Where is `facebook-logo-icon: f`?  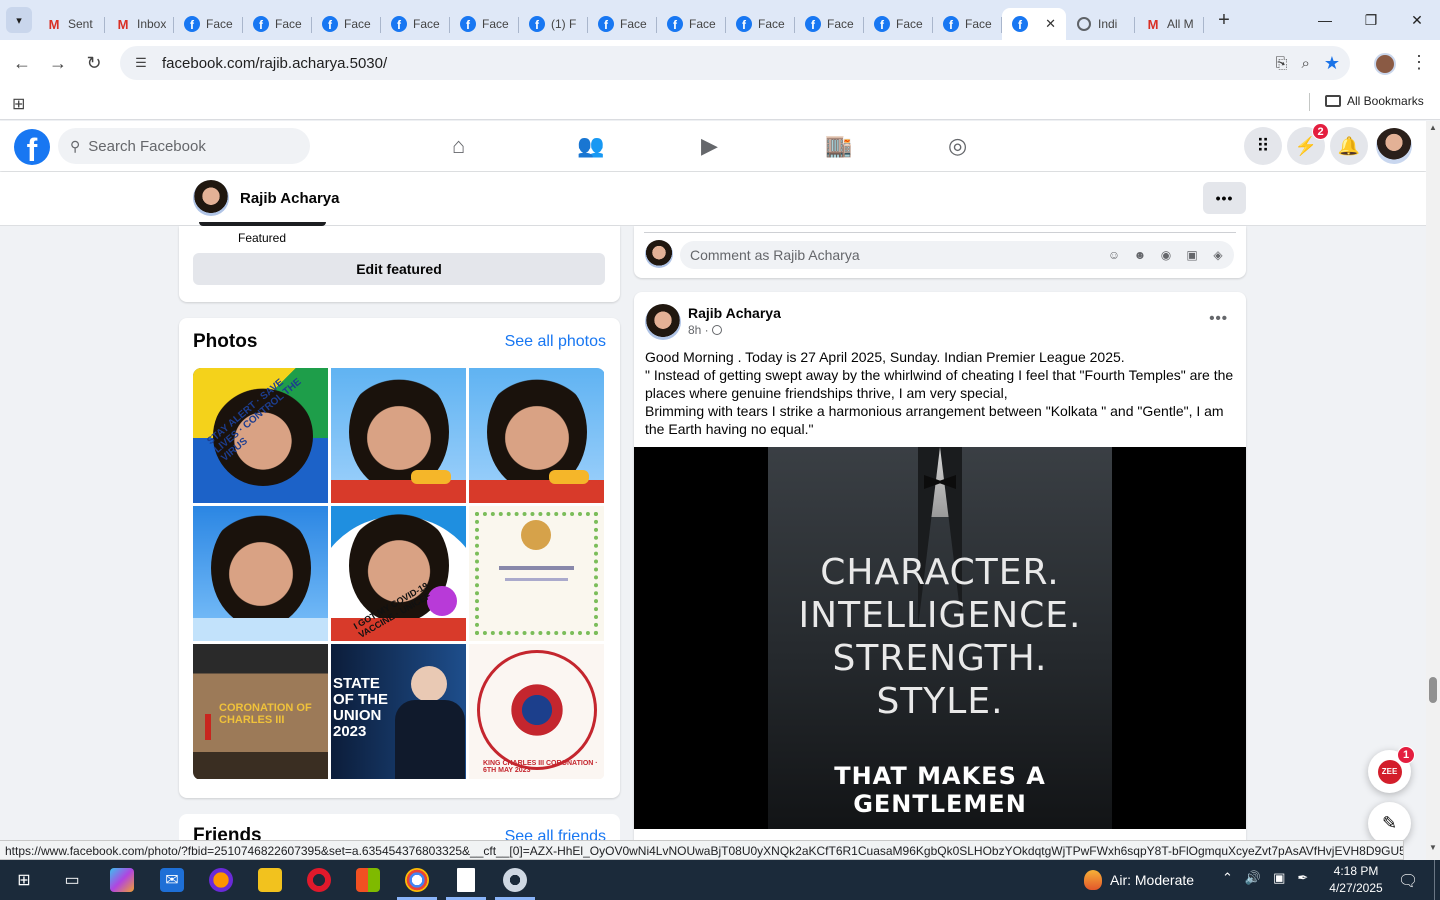
facebook-logo-icon: f is located at coordinates (32, 147).